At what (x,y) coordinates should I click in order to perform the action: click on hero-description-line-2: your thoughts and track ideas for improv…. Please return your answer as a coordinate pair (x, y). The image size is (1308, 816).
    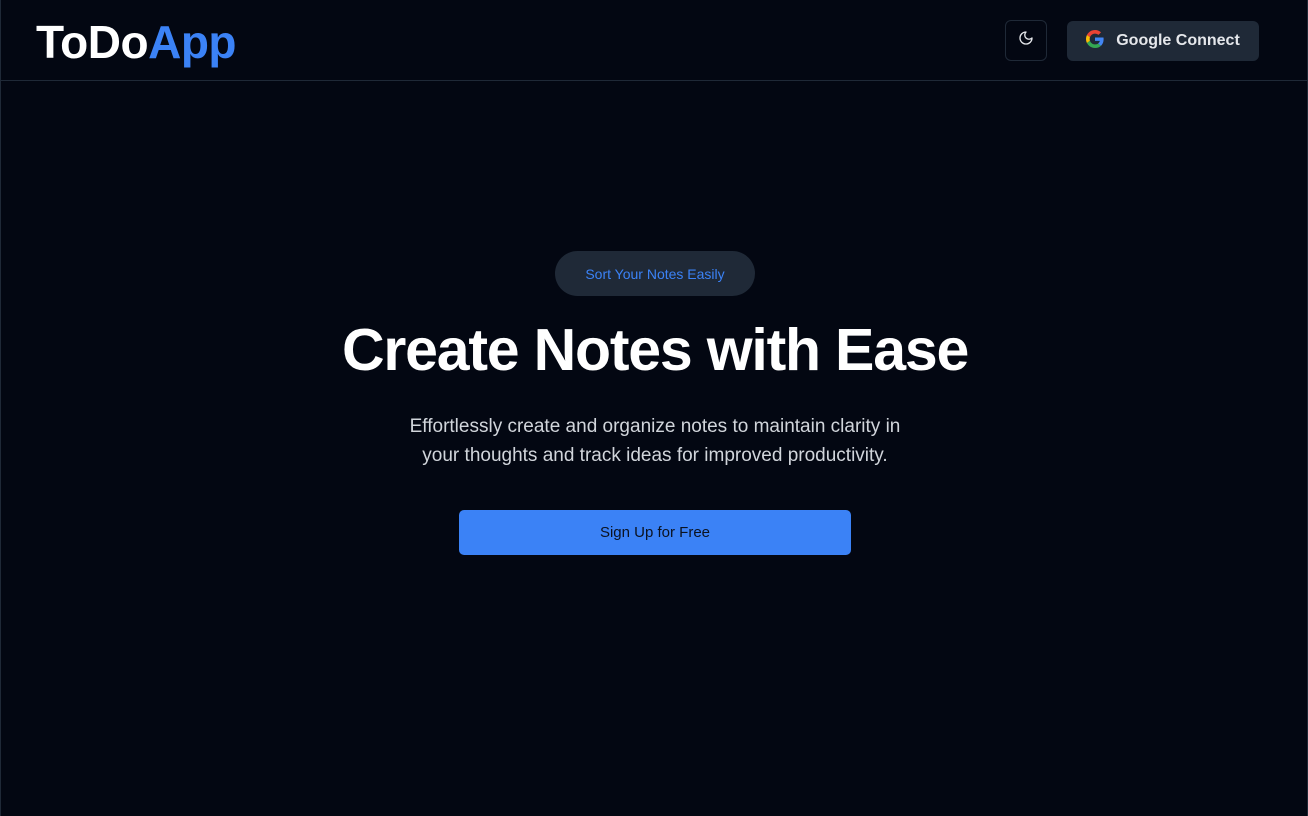
    Looking at the image, I should click on (655, 455).